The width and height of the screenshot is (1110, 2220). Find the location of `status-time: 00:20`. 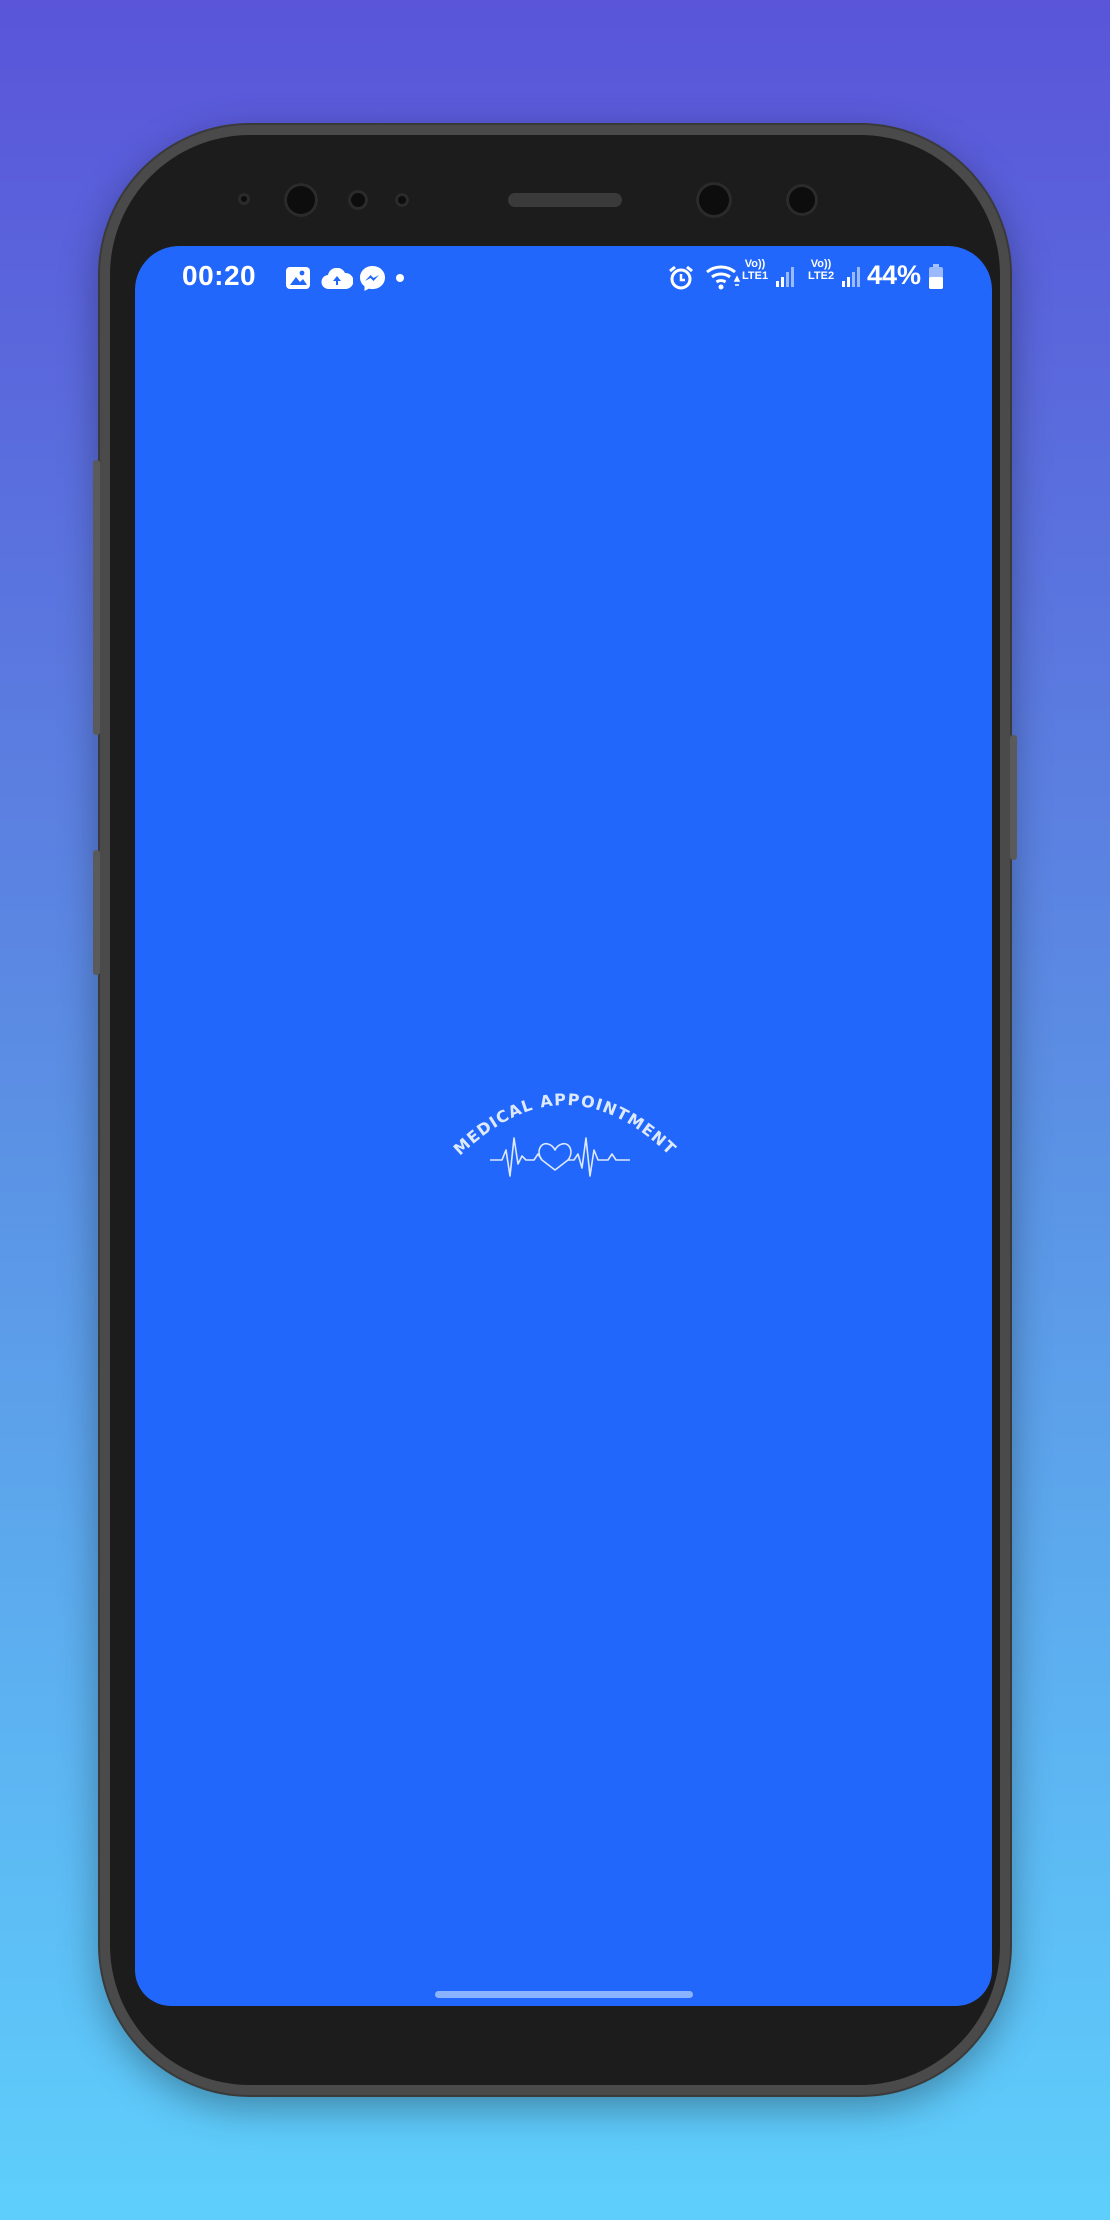

status-time: 00:20 is located at coordinates (219, 275).